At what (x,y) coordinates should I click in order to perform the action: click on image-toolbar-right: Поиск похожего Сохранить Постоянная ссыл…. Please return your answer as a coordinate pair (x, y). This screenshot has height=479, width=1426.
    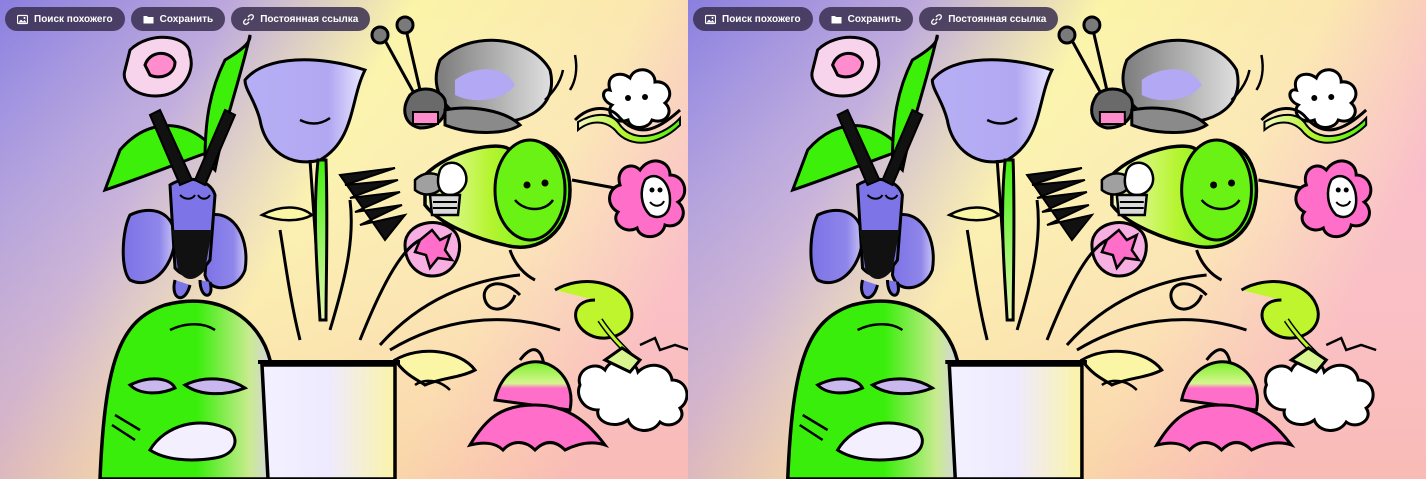
    Looking at the image, I should click on (876, 19).